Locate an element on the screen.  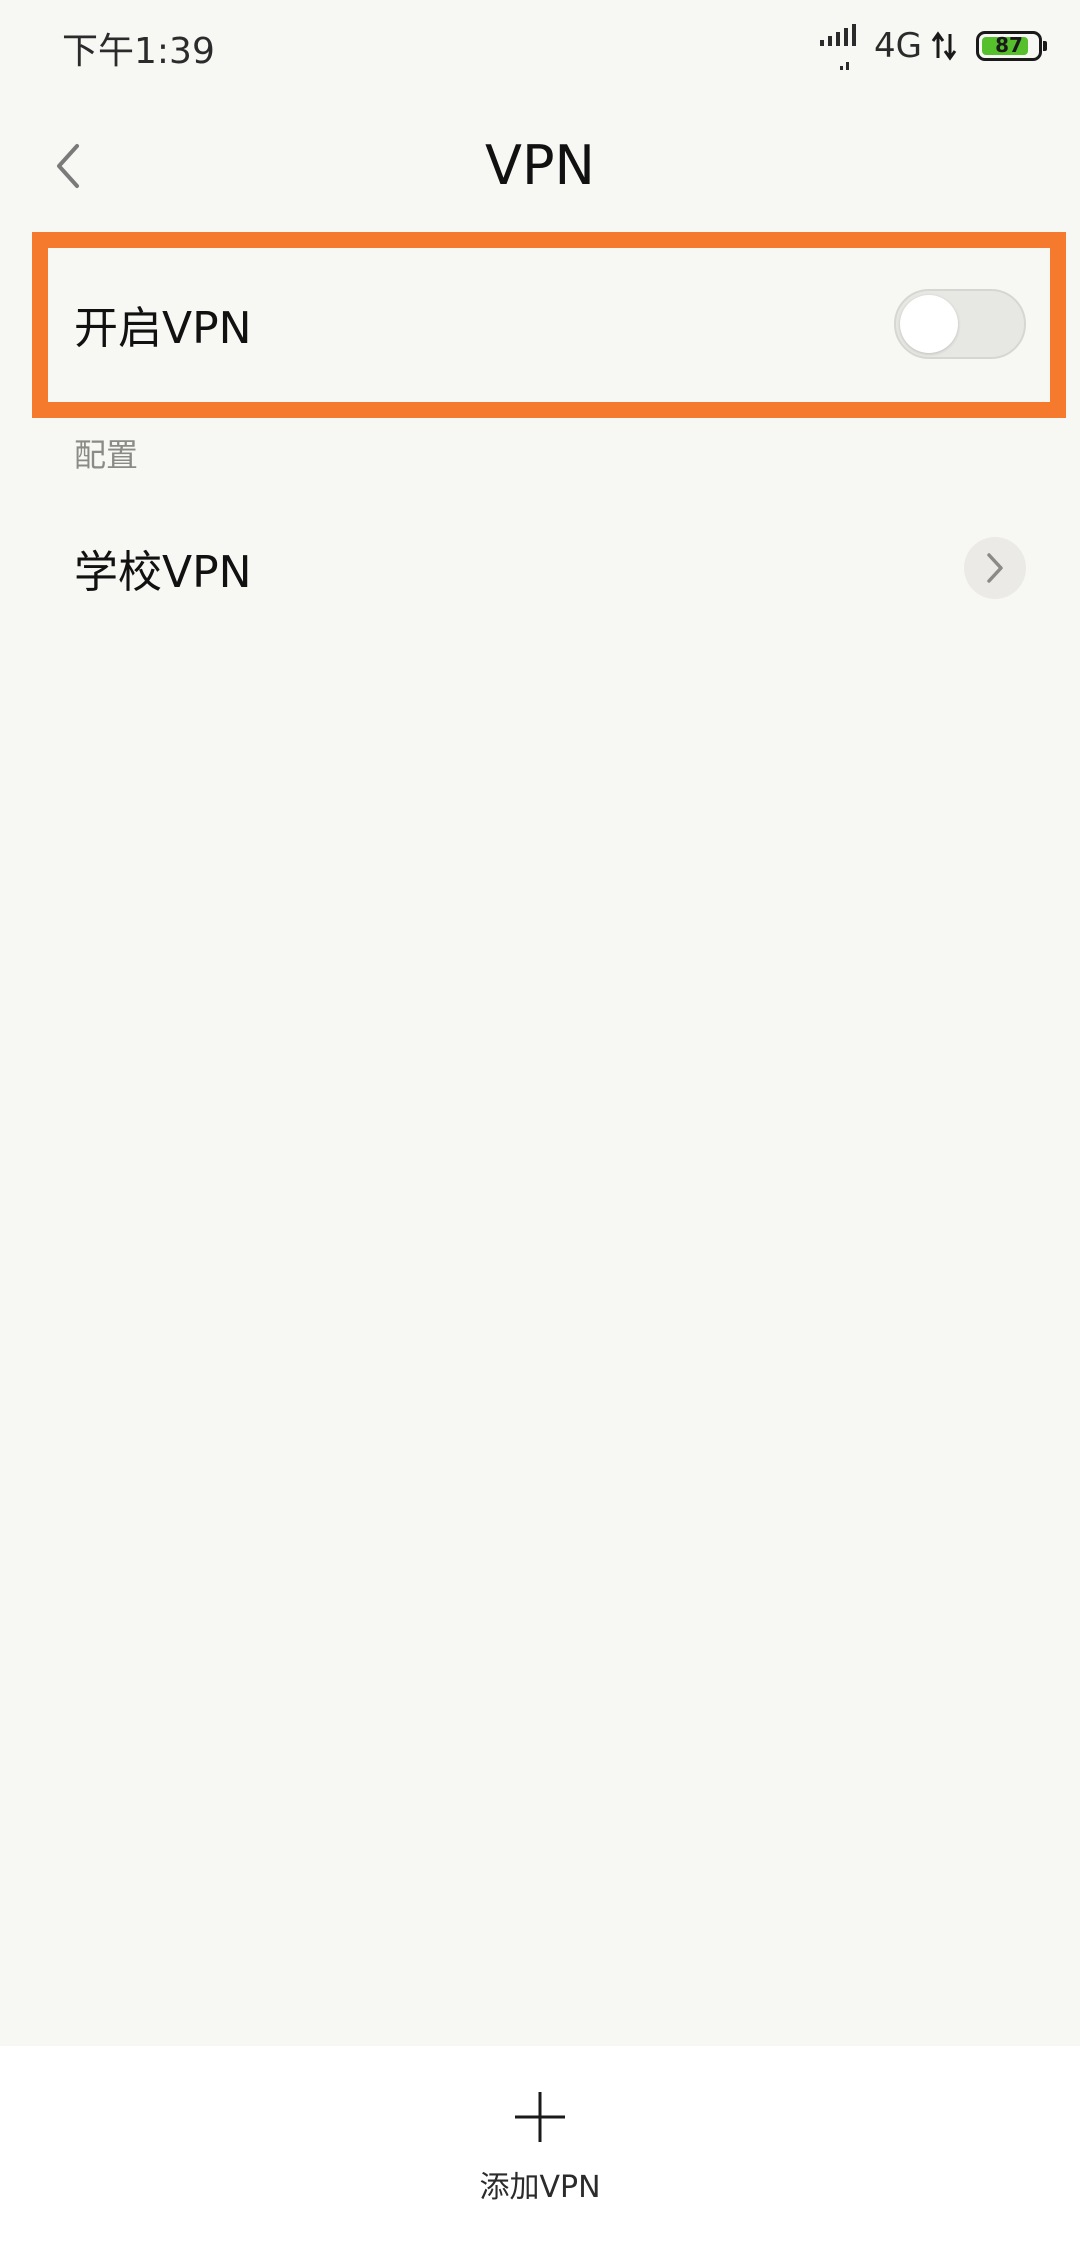
add-vpn-button: 添加VPN is located at coordinates (540, 2165).